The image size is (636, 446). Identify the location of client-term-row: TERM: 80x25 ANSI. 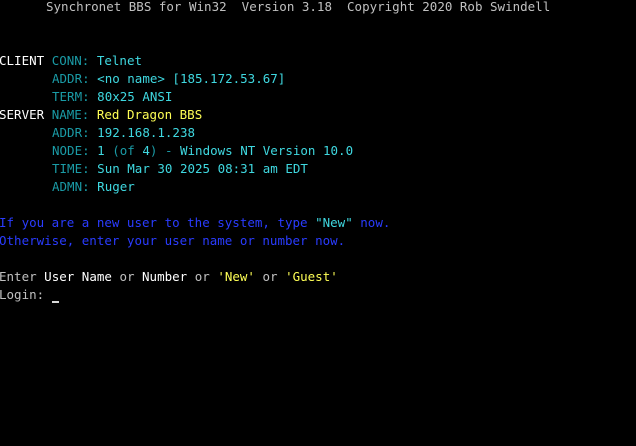
(112, 97).